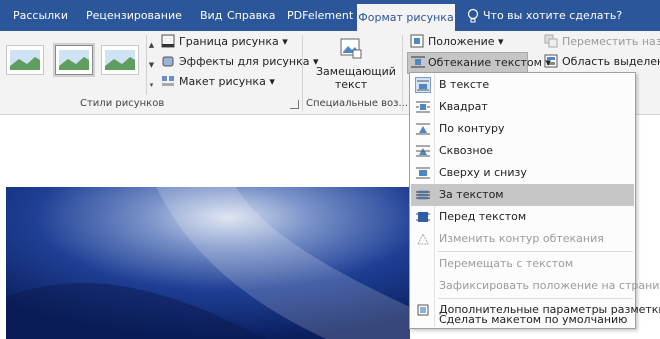 This screenshot has width=660, height=339. What do you see at coordinates (522, 107) in the screenshot?
I see `menu-item-square: Квадрат` at bounding box center [522, 107].